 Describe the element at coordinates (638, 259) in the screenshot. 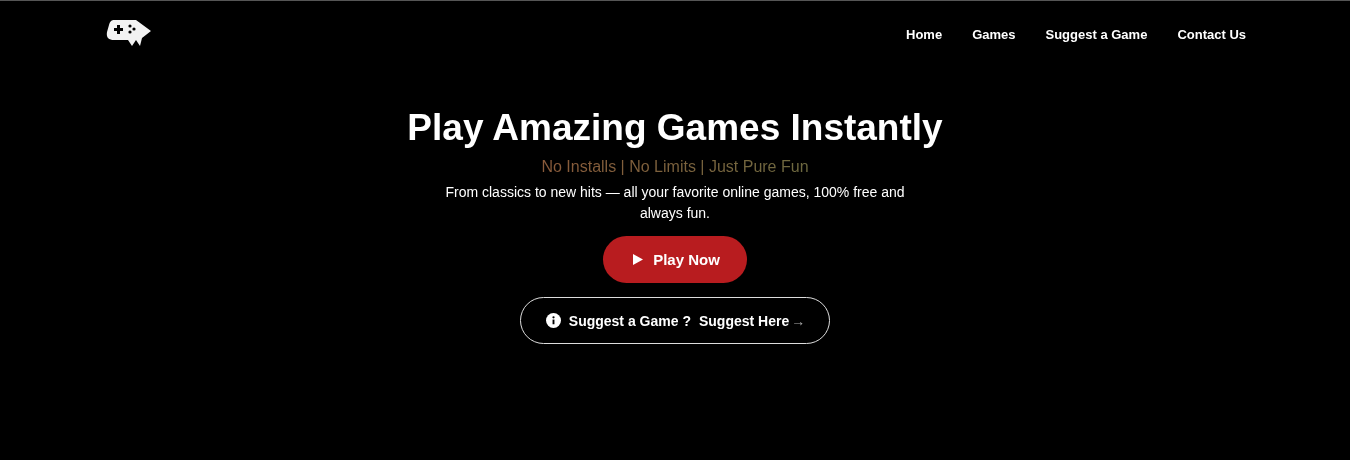

I see `play-icon` at that location.